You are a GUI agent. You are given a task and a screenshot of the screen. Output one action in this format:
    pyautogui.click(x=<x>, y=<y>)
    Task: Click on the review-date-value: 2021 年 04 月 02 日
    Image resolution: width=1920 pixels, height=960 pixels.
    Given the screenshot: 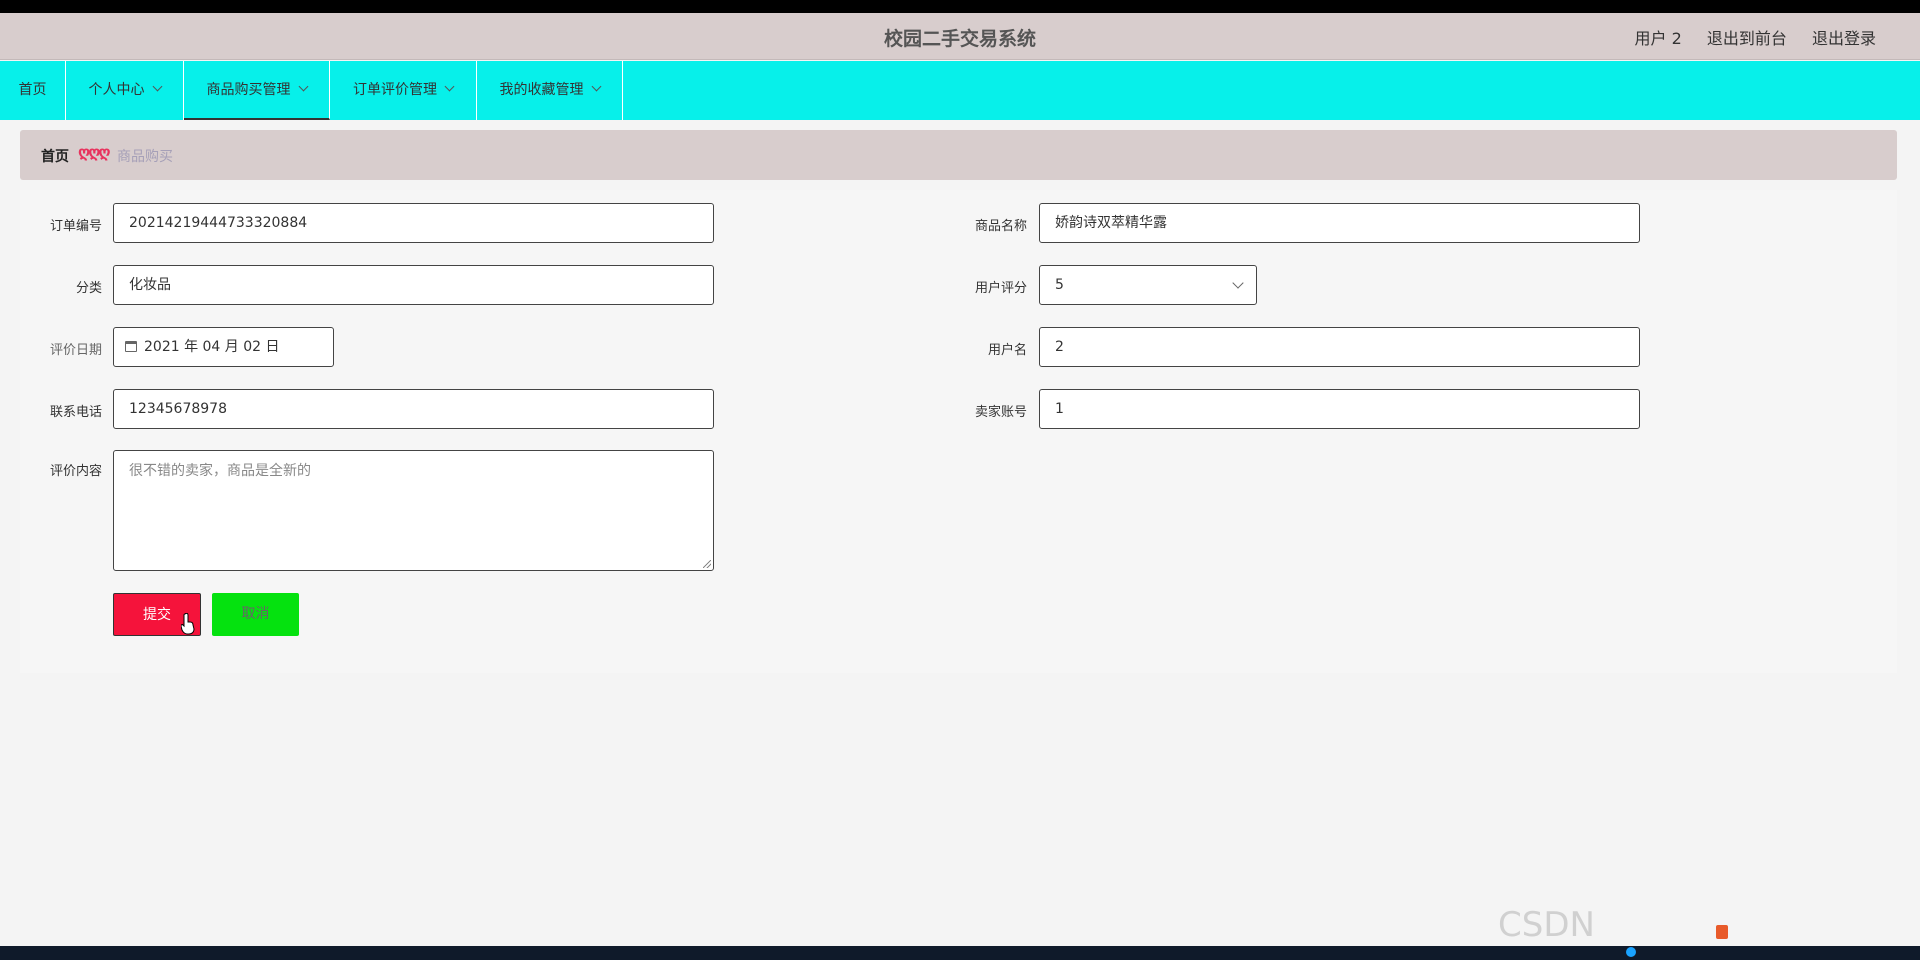 What is the action you would take?
    pyautogui.click(x=212, y=347)
    